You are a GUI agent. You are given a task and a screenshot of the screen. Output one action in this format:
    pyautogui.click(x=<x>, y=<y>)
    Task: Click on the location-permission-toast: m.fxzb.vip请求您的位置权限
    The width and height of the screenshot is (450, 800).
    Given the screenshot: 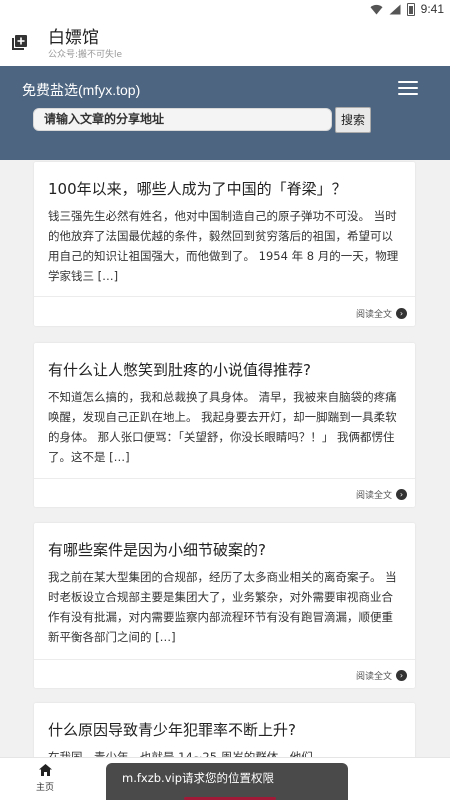 What is the action you would take?
    pyautogui.click(x=227, y=781)
    